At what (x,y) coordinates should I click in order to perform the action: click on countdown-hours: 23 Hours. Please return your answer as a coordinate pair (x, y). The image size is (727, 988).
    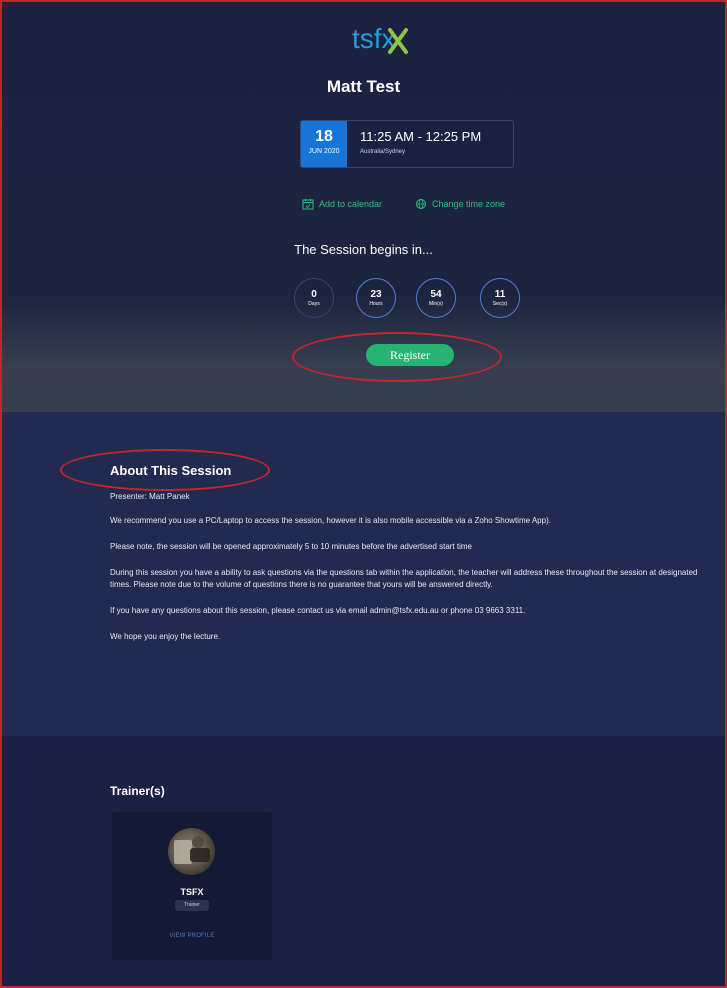
    Looking at the image, I should click on (376, 298).